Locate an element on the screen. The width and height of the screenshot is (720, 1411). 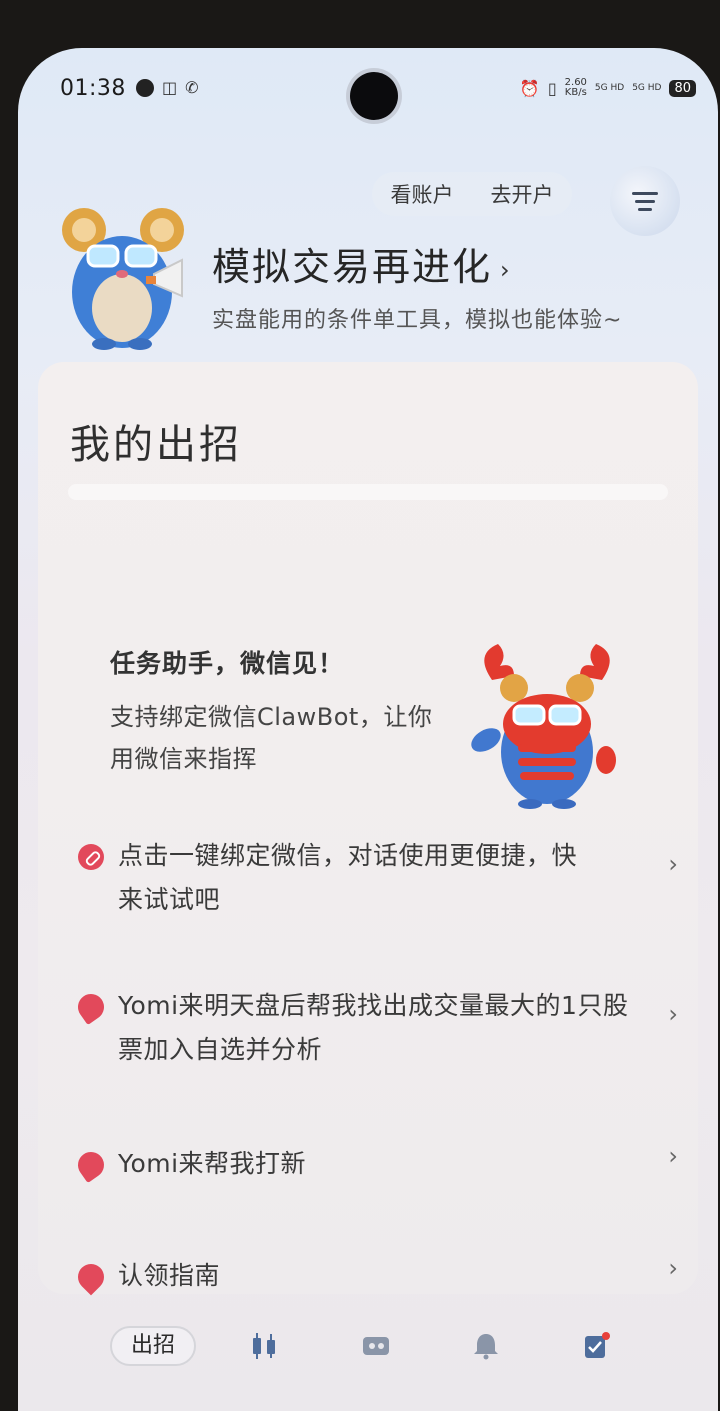
phone-call-icon: ✆ is located at coordinates (192, 87).